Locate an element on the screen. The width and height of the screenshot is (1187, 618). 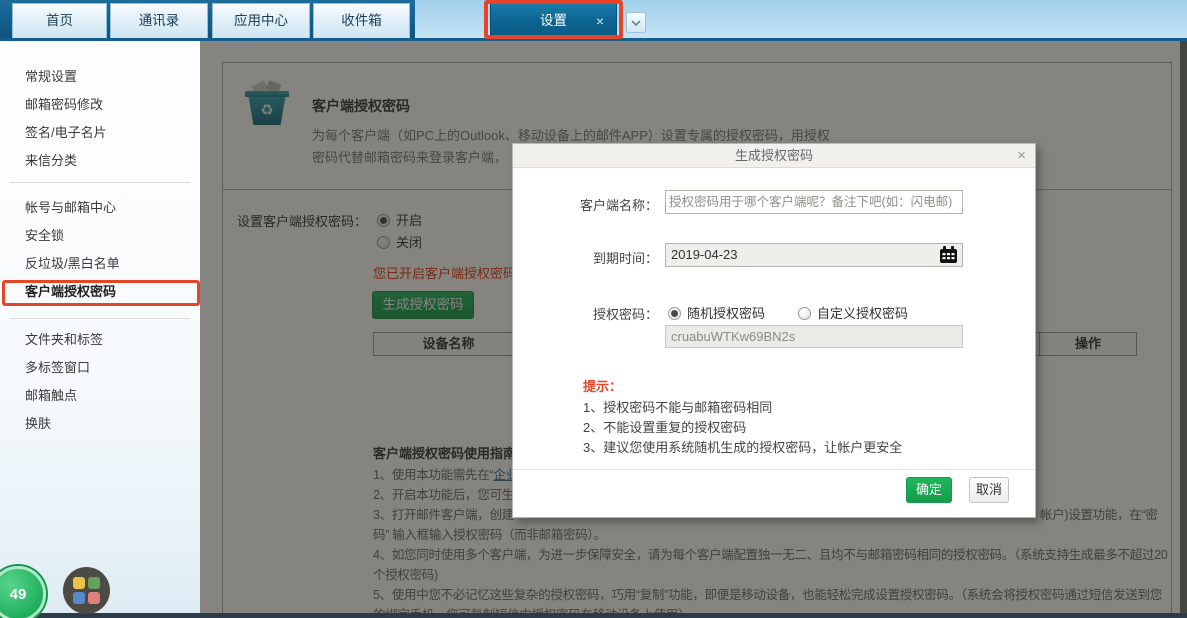
tip-line-3: 3、建议您使用系统随机生成的授权密码，让帐户更安全 is located at coordinates (743, 447).